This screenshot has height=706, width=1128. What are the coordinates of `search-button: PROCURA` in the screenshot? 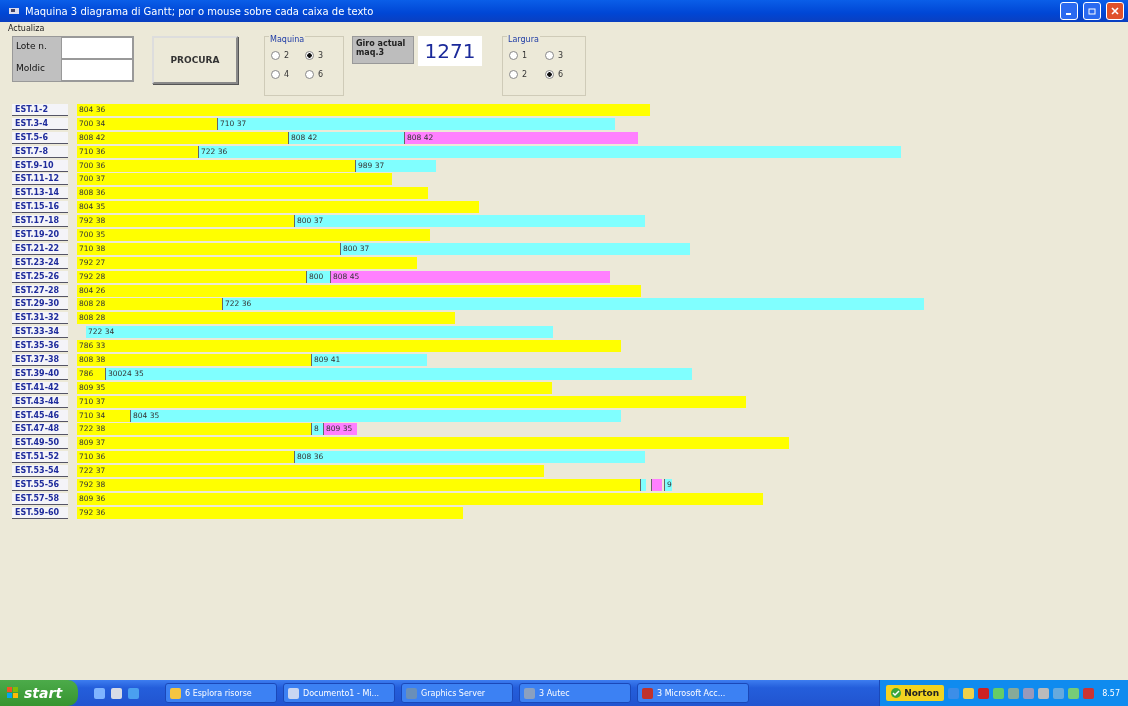 It's located at (195, 60).